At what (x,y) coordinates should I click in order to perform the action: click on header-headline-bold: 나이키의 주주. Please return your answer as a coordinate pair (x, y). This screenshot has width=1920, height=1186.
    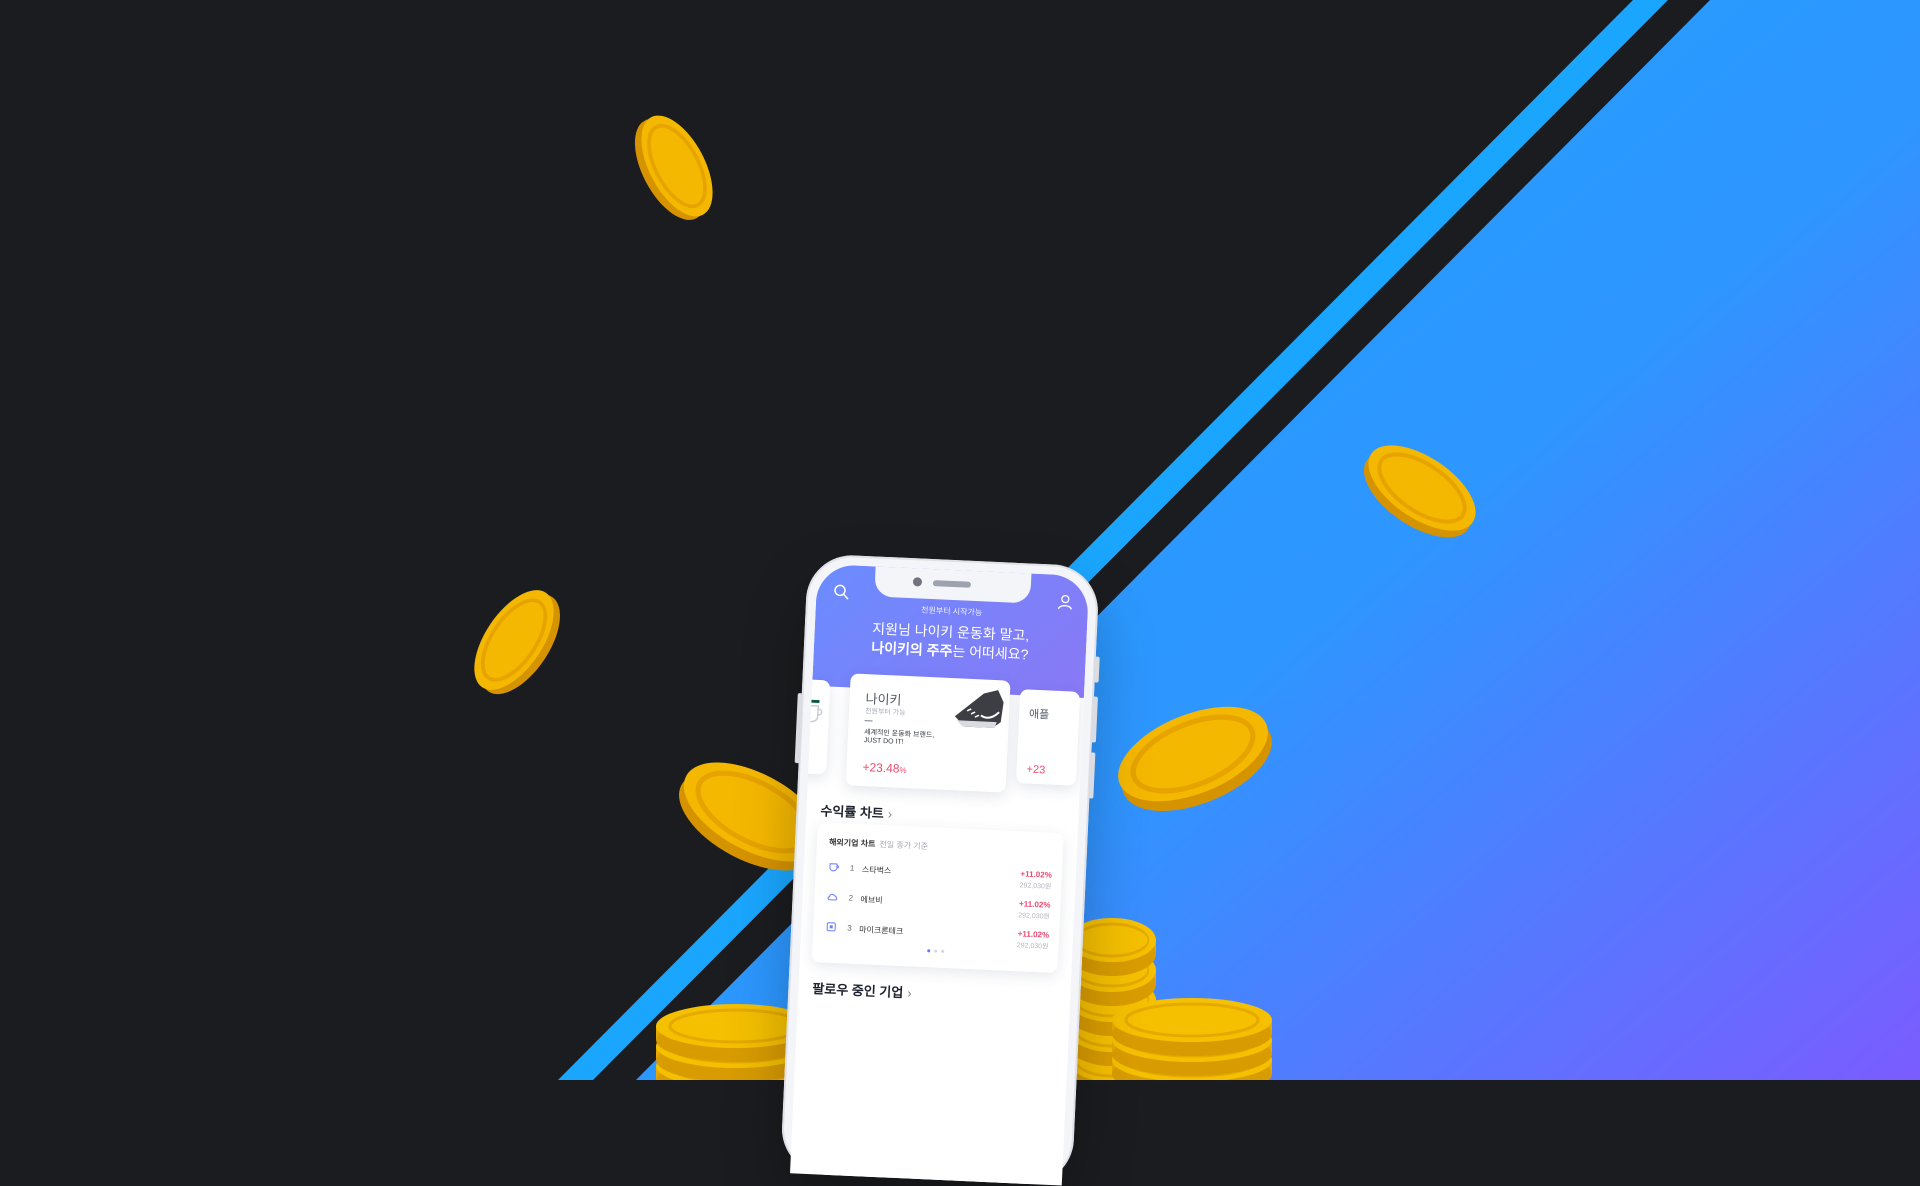
    Looking at the image, I should click on (911, 649).